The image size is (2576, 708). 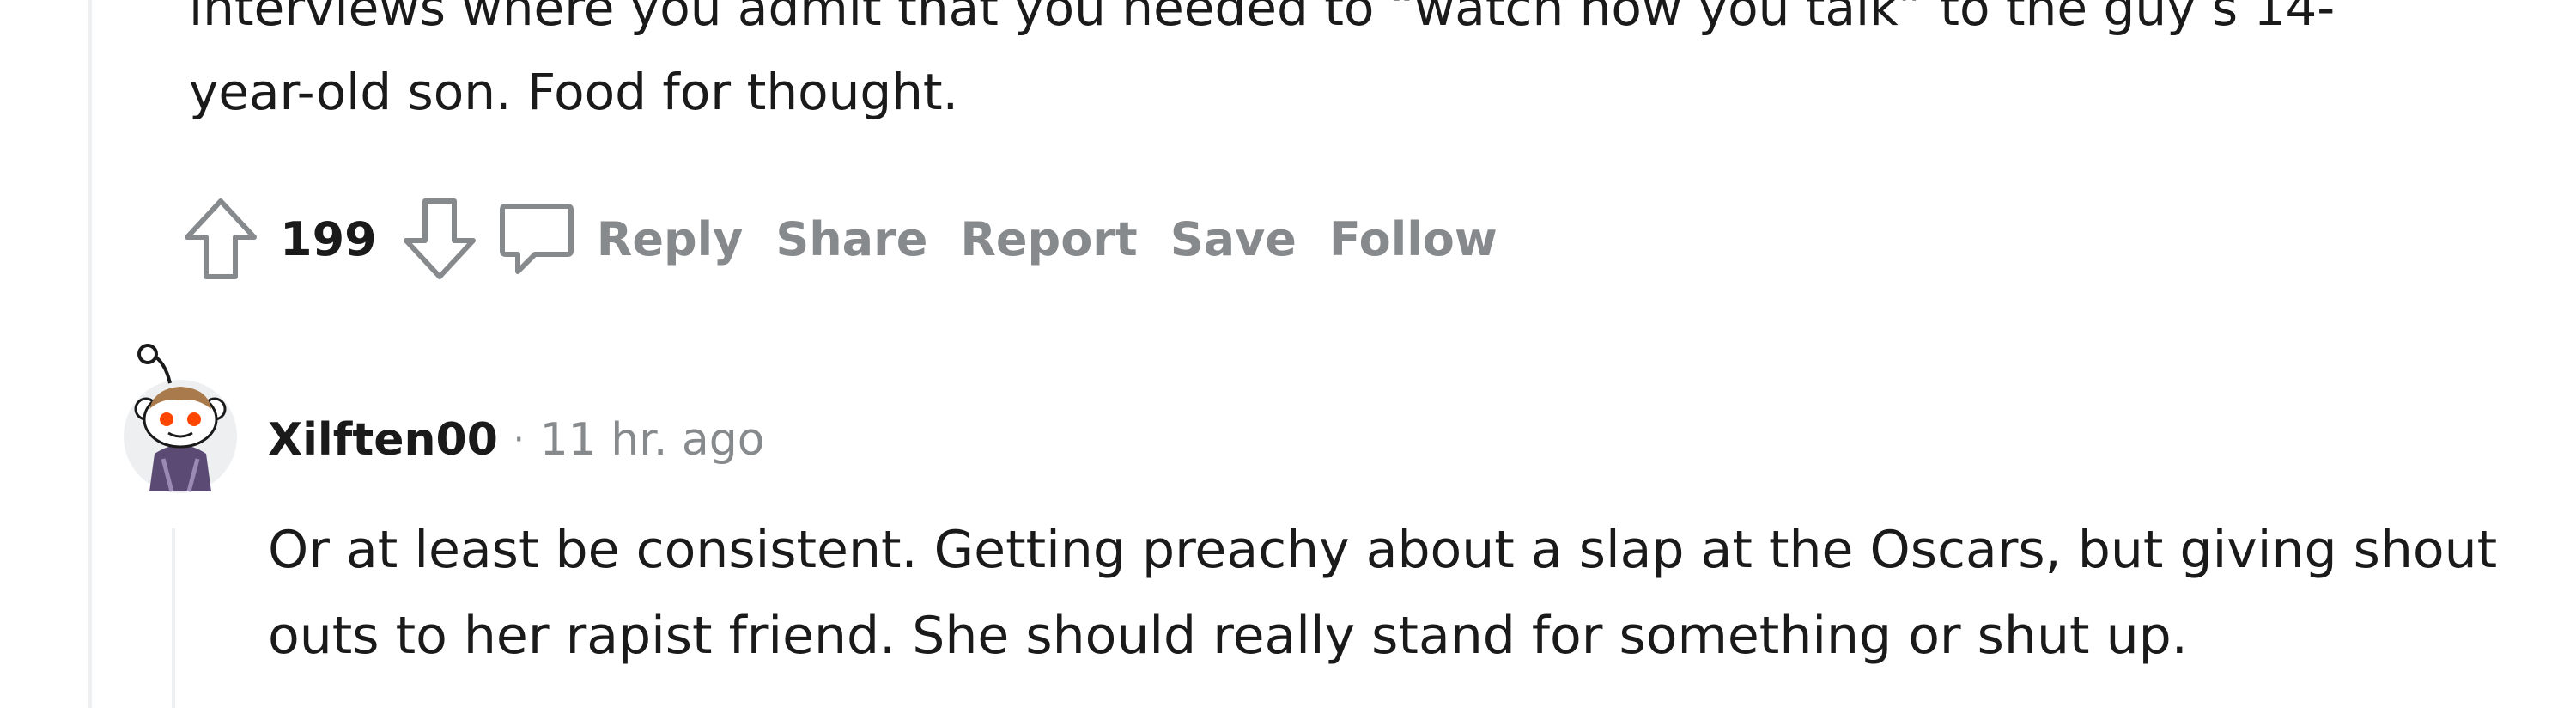 I want to click on vote-score: 199, so click(x=328, y=238).